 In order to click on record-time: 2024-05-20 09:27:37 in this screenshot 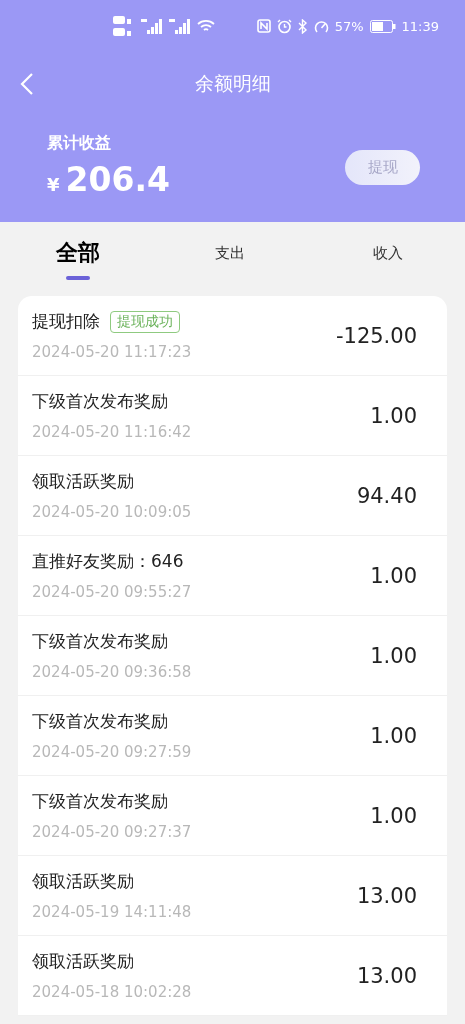, I will do `click(112, 832)`.